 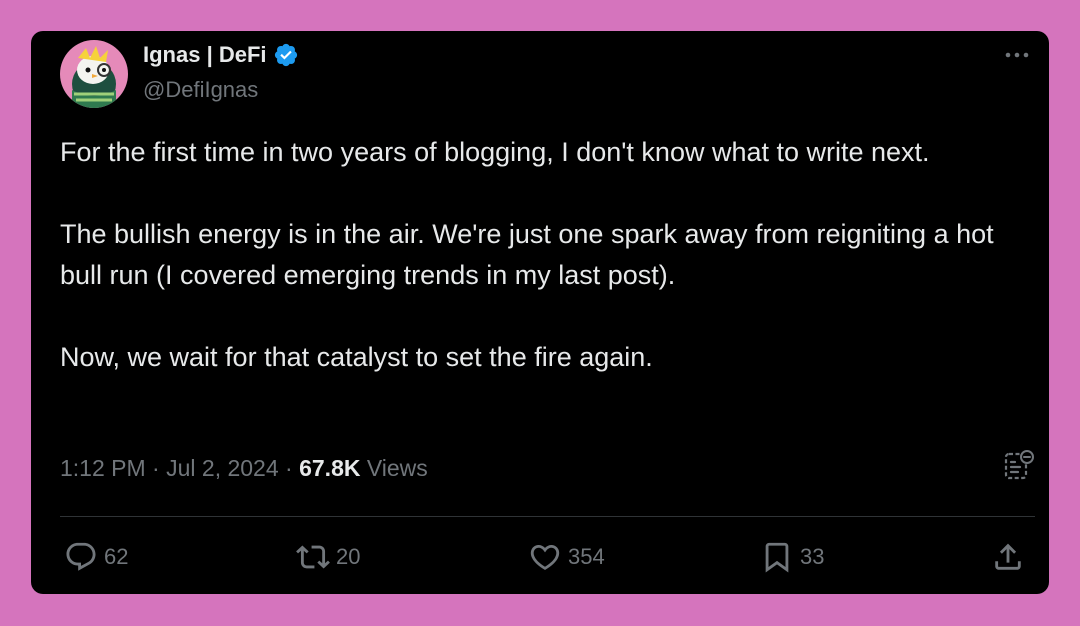 I want to click on bookmark-icon, so click(x=777, y=557).